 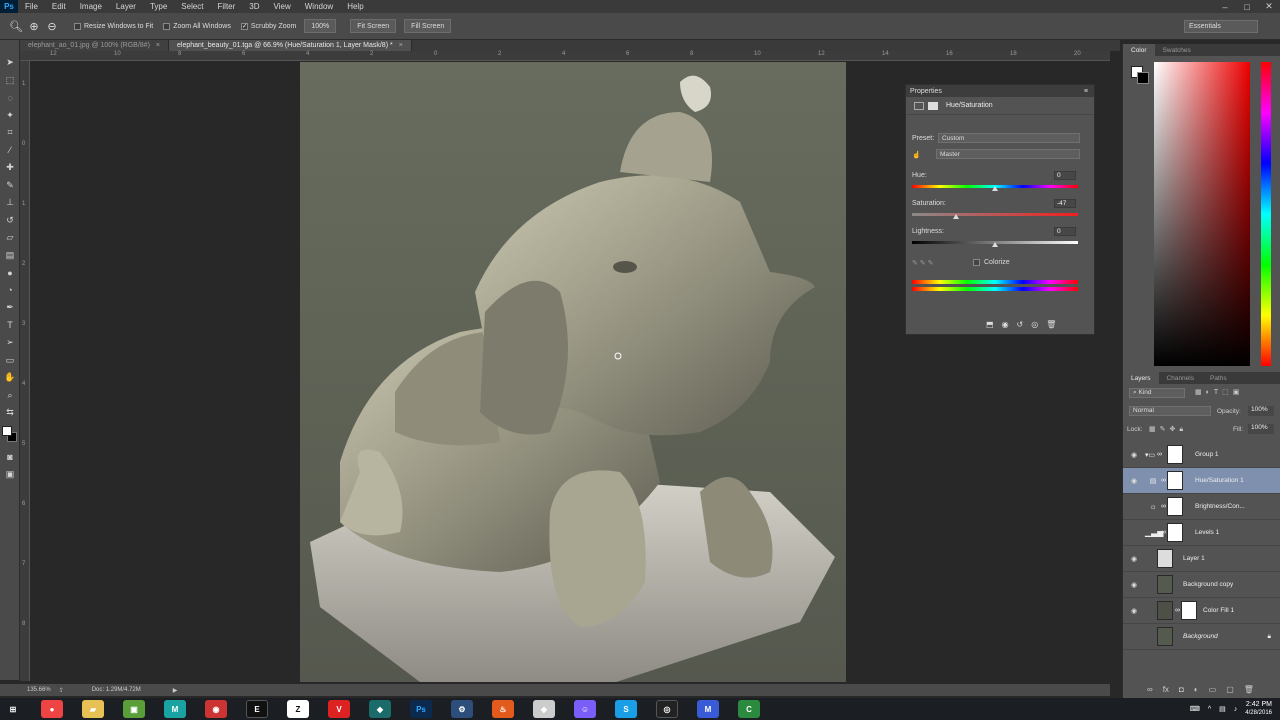 What do you see at coordinates (7, 431) in the screenshot?
I see `foreground-color-swatch` at bounding box center [7, 431].